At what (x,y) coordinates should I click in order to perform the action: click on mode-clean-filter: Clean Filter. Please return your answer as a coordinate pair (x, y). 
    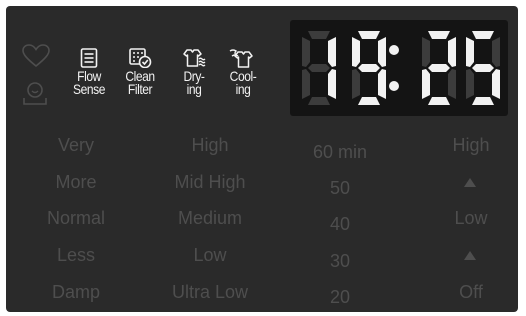
    Looking at the image, I should click on (140, 72).